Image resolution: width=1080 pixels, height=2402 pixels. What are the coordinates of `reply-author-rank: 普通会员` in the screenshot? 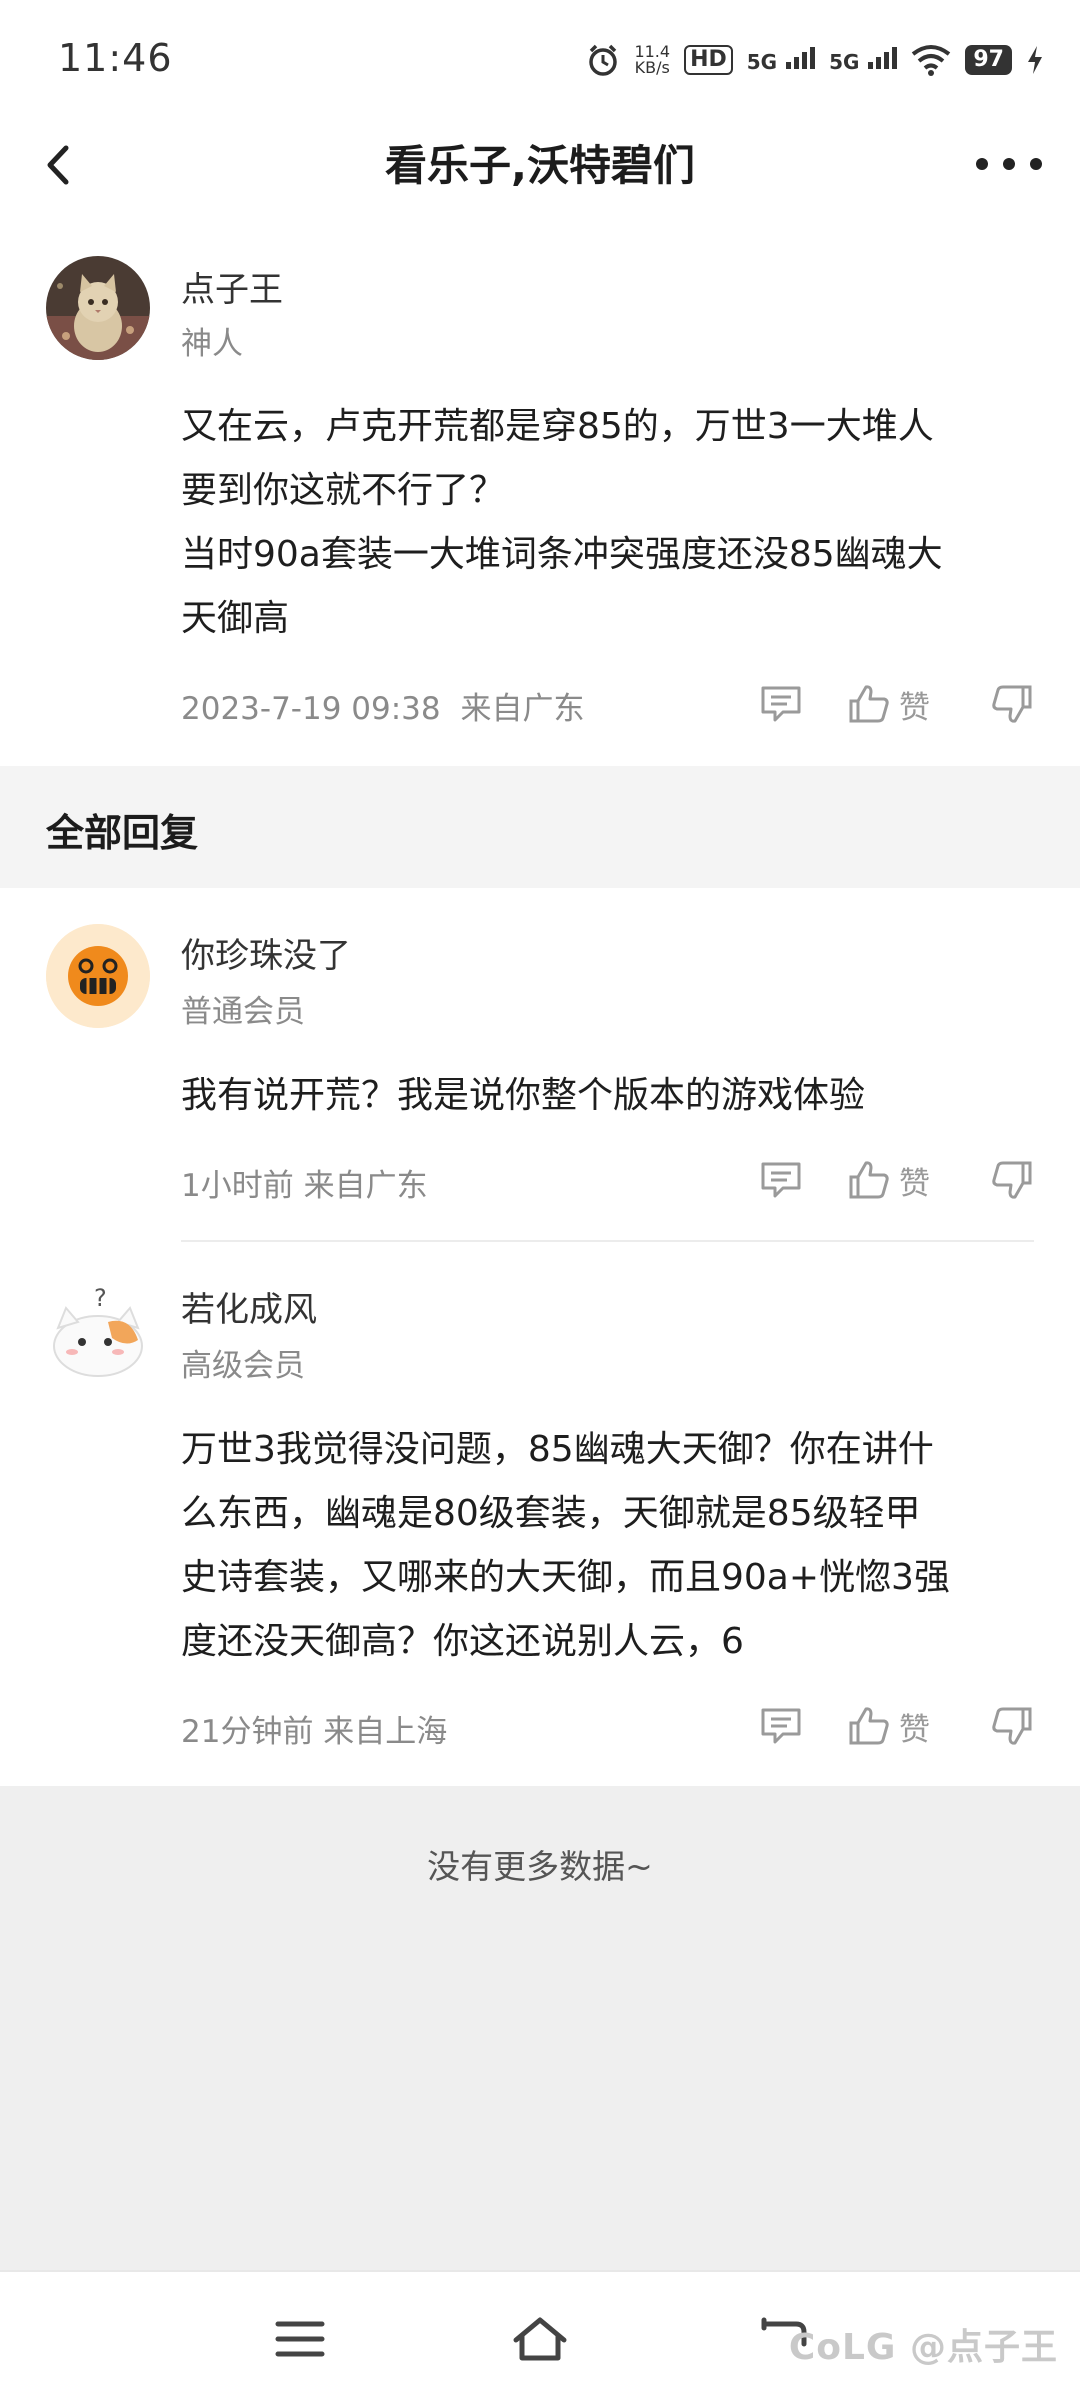 It's located at (243, 1012).